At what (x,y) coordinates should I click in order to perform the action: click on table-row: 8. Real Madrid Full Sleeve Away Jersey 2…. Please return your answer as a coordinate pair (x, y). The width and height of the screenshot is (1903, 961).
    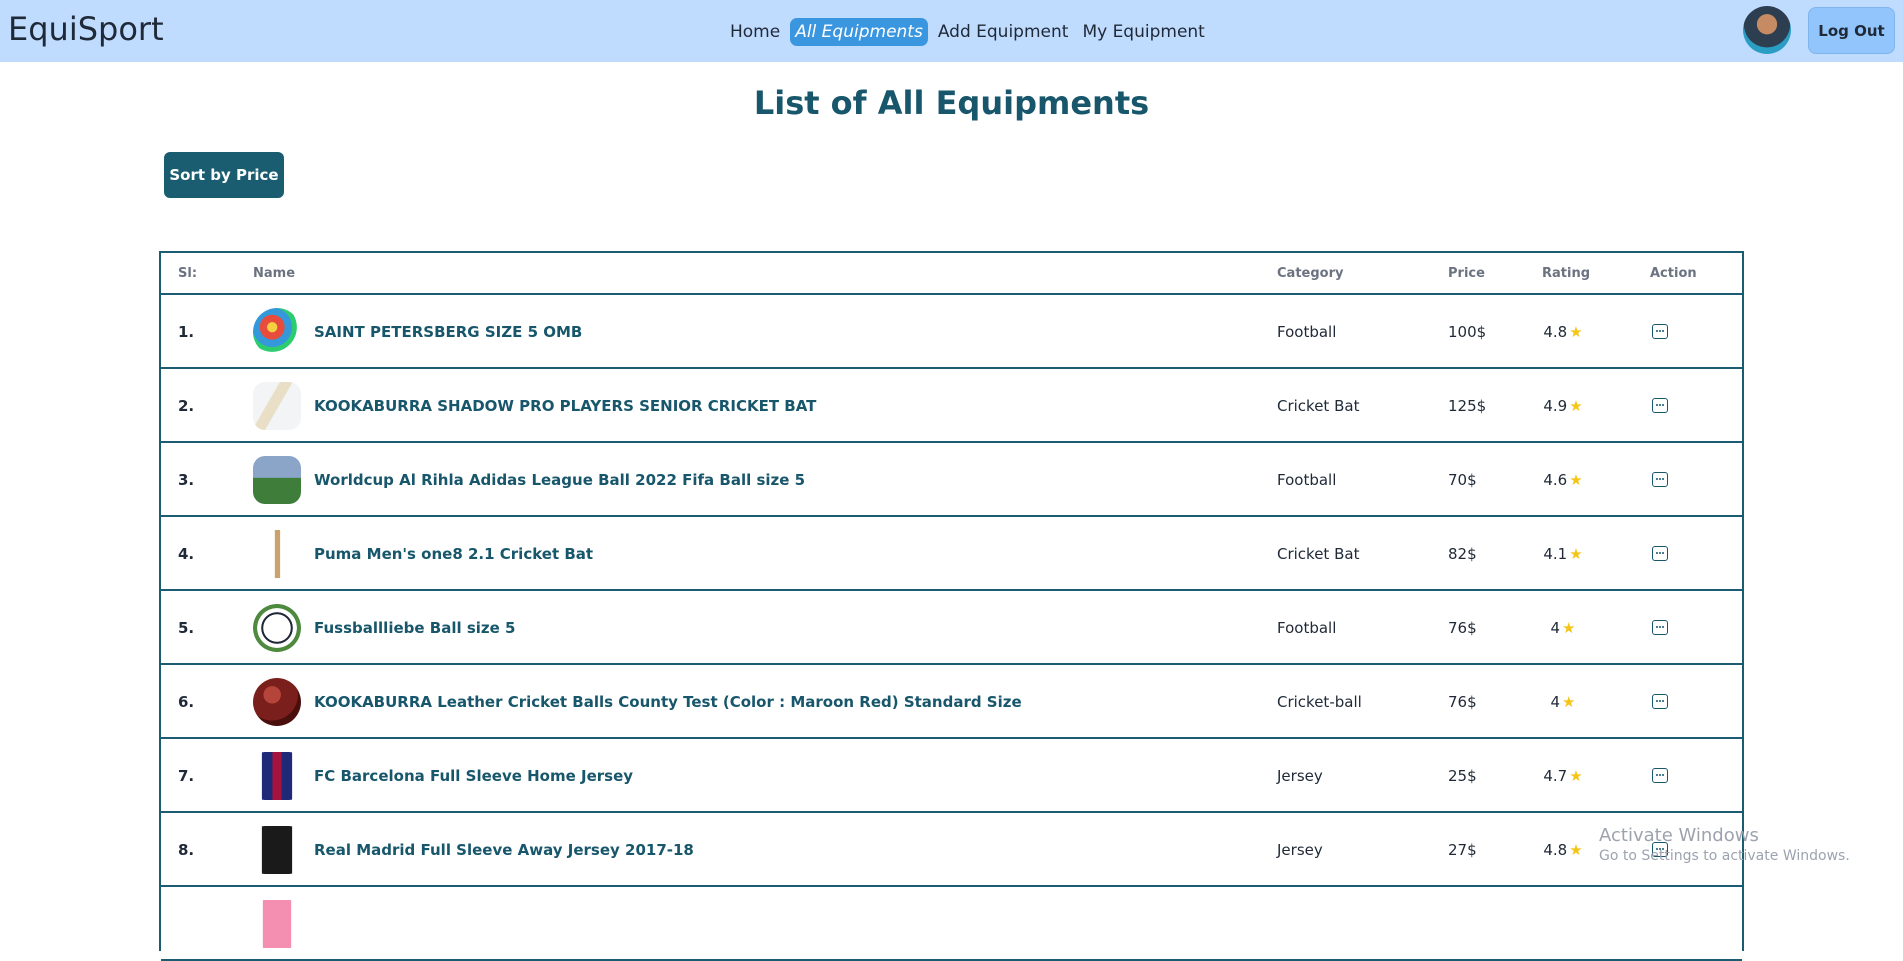
    Looking at the image, I should click on (951, 850).